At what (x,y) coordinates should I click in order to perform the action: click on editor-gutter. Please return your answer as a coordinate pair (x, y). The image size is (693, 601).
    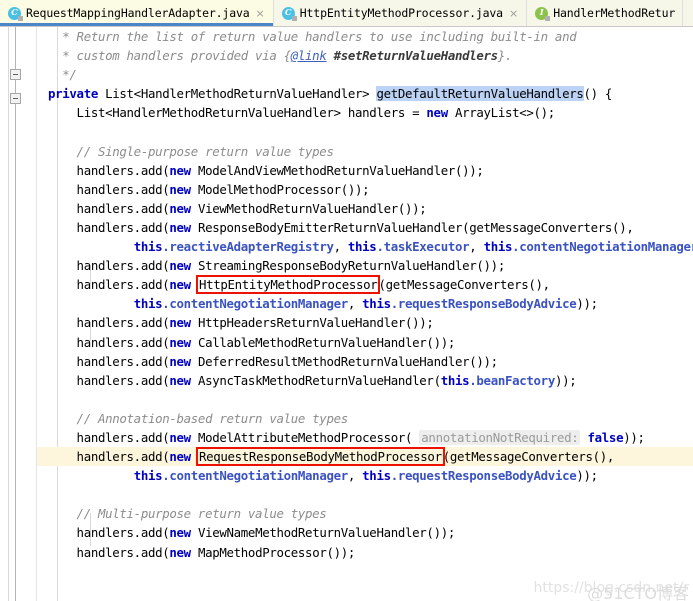
    Looking at the image, I should click on (18, 314).